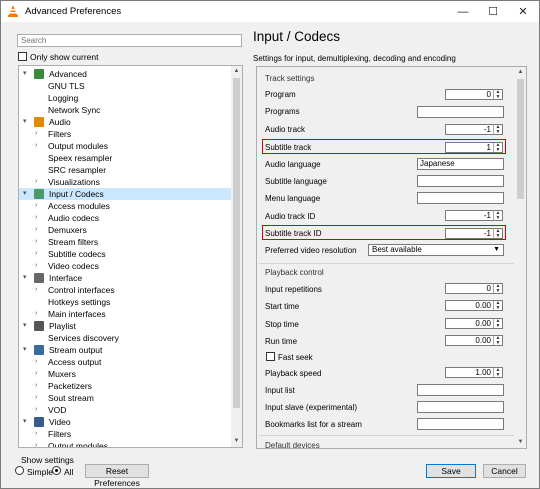  I want to click on menu-language-input, so click(460, 198).